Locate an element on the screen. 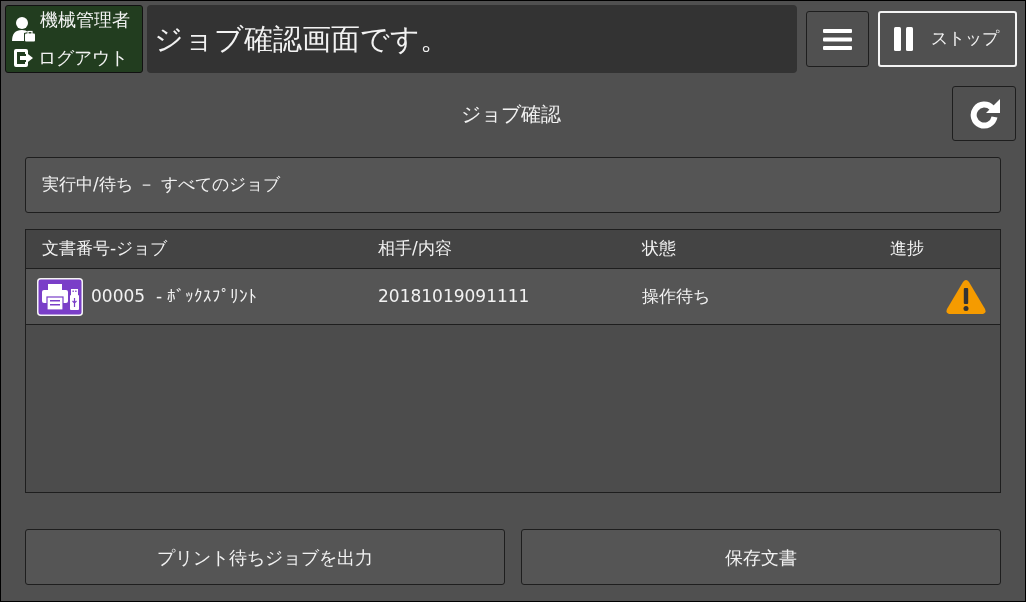  job-cell-text: 00005 - ﾎﾞｯｸｽﾌﾟﾘﾝﾄ is located at coordinates (174, 296).